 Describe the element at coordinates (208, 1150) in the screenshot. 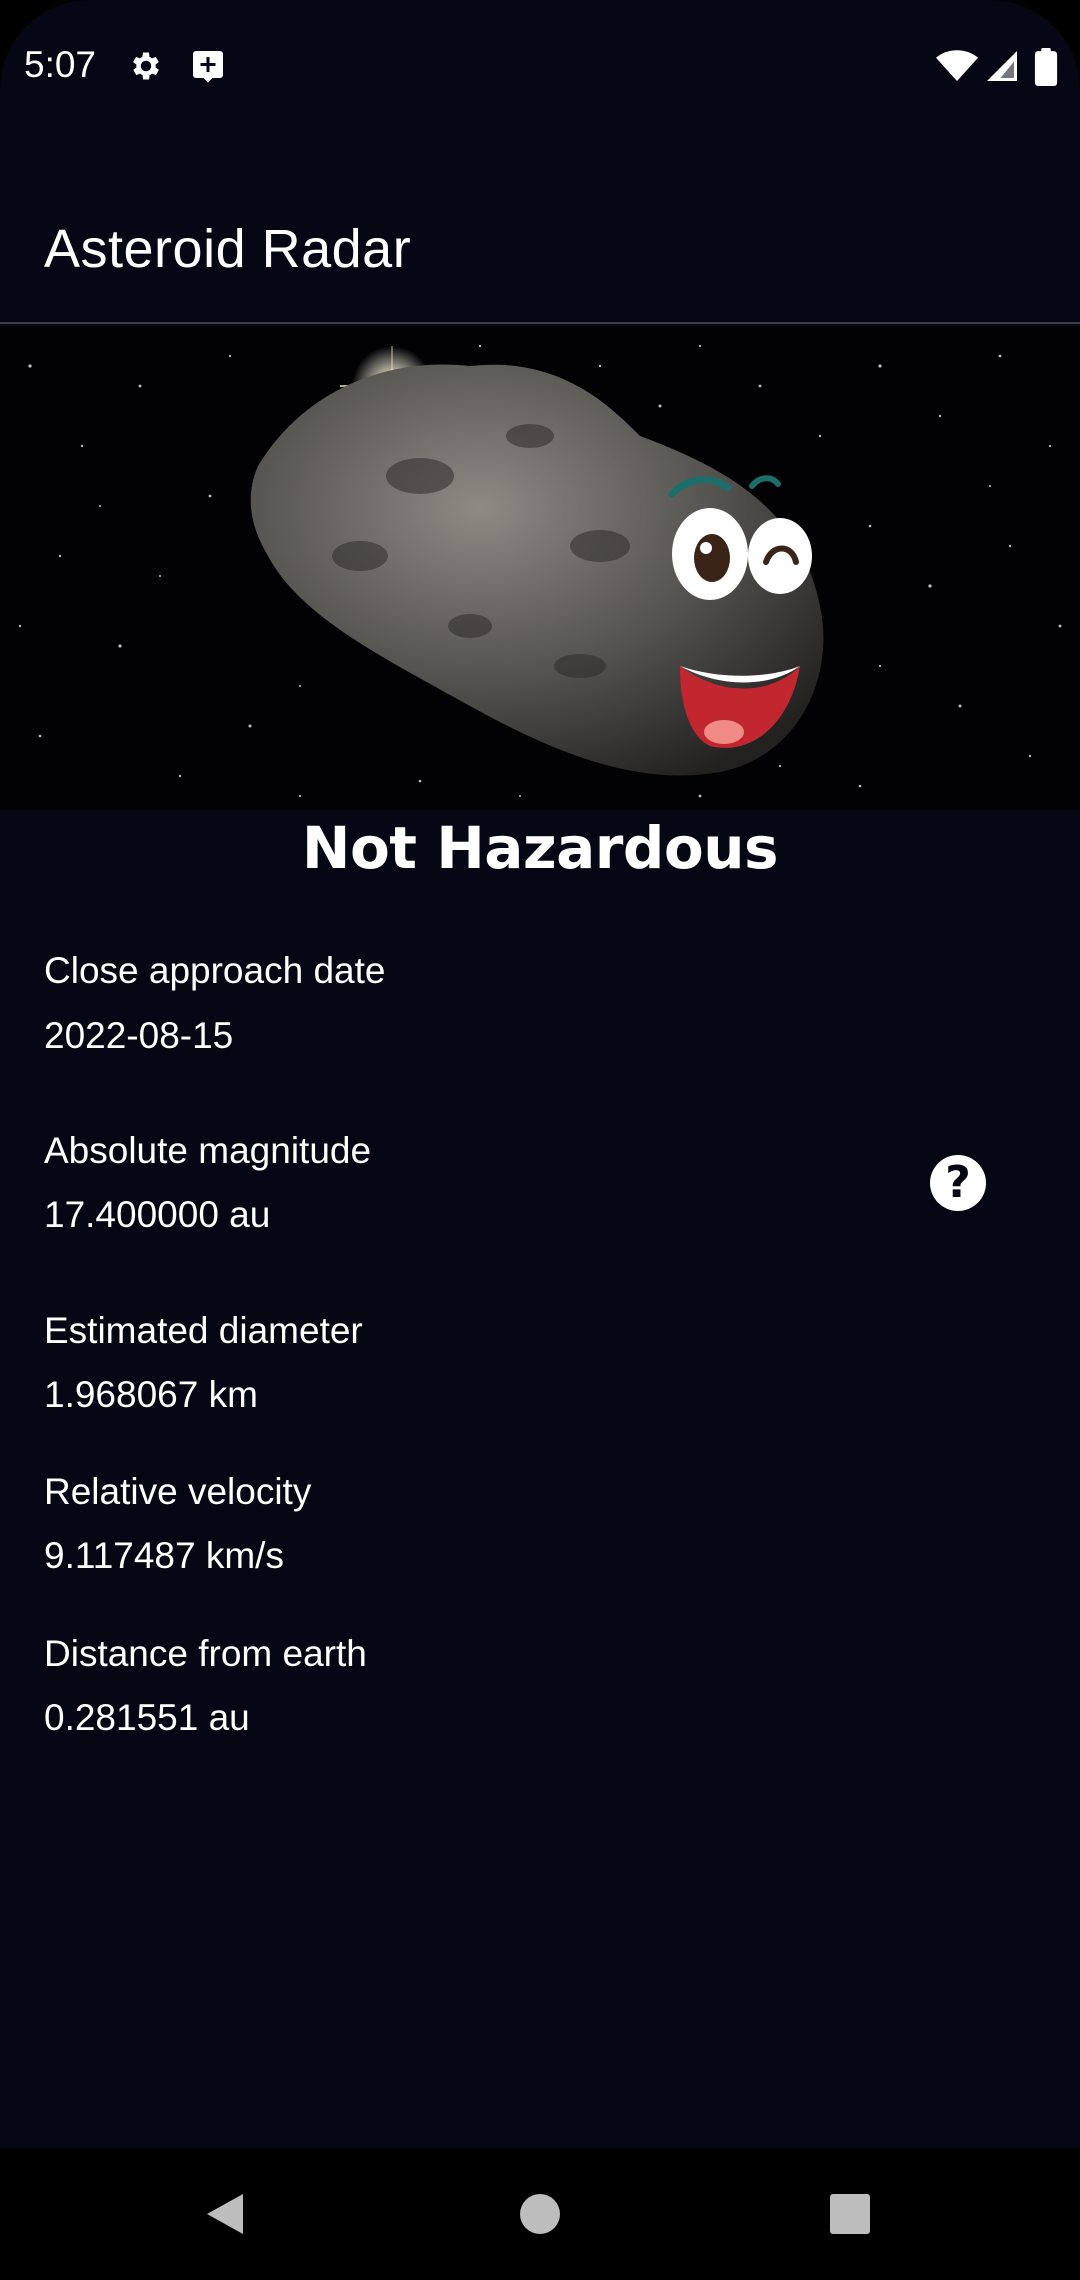

I see `absolute-magnitude-label: Absolute magnitude` at that location.